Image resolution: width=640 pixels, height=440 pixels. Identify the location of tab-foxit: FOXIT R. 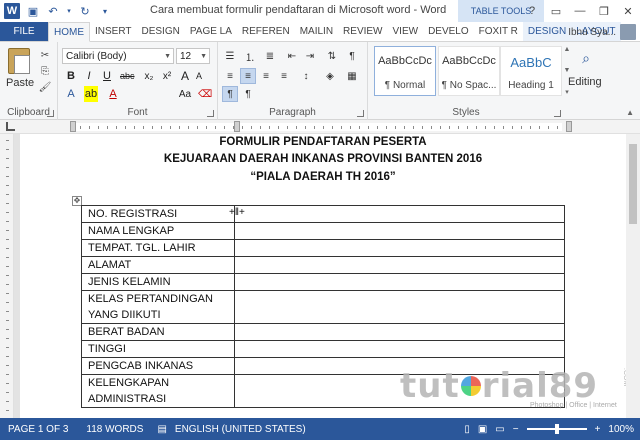
(498, 31).